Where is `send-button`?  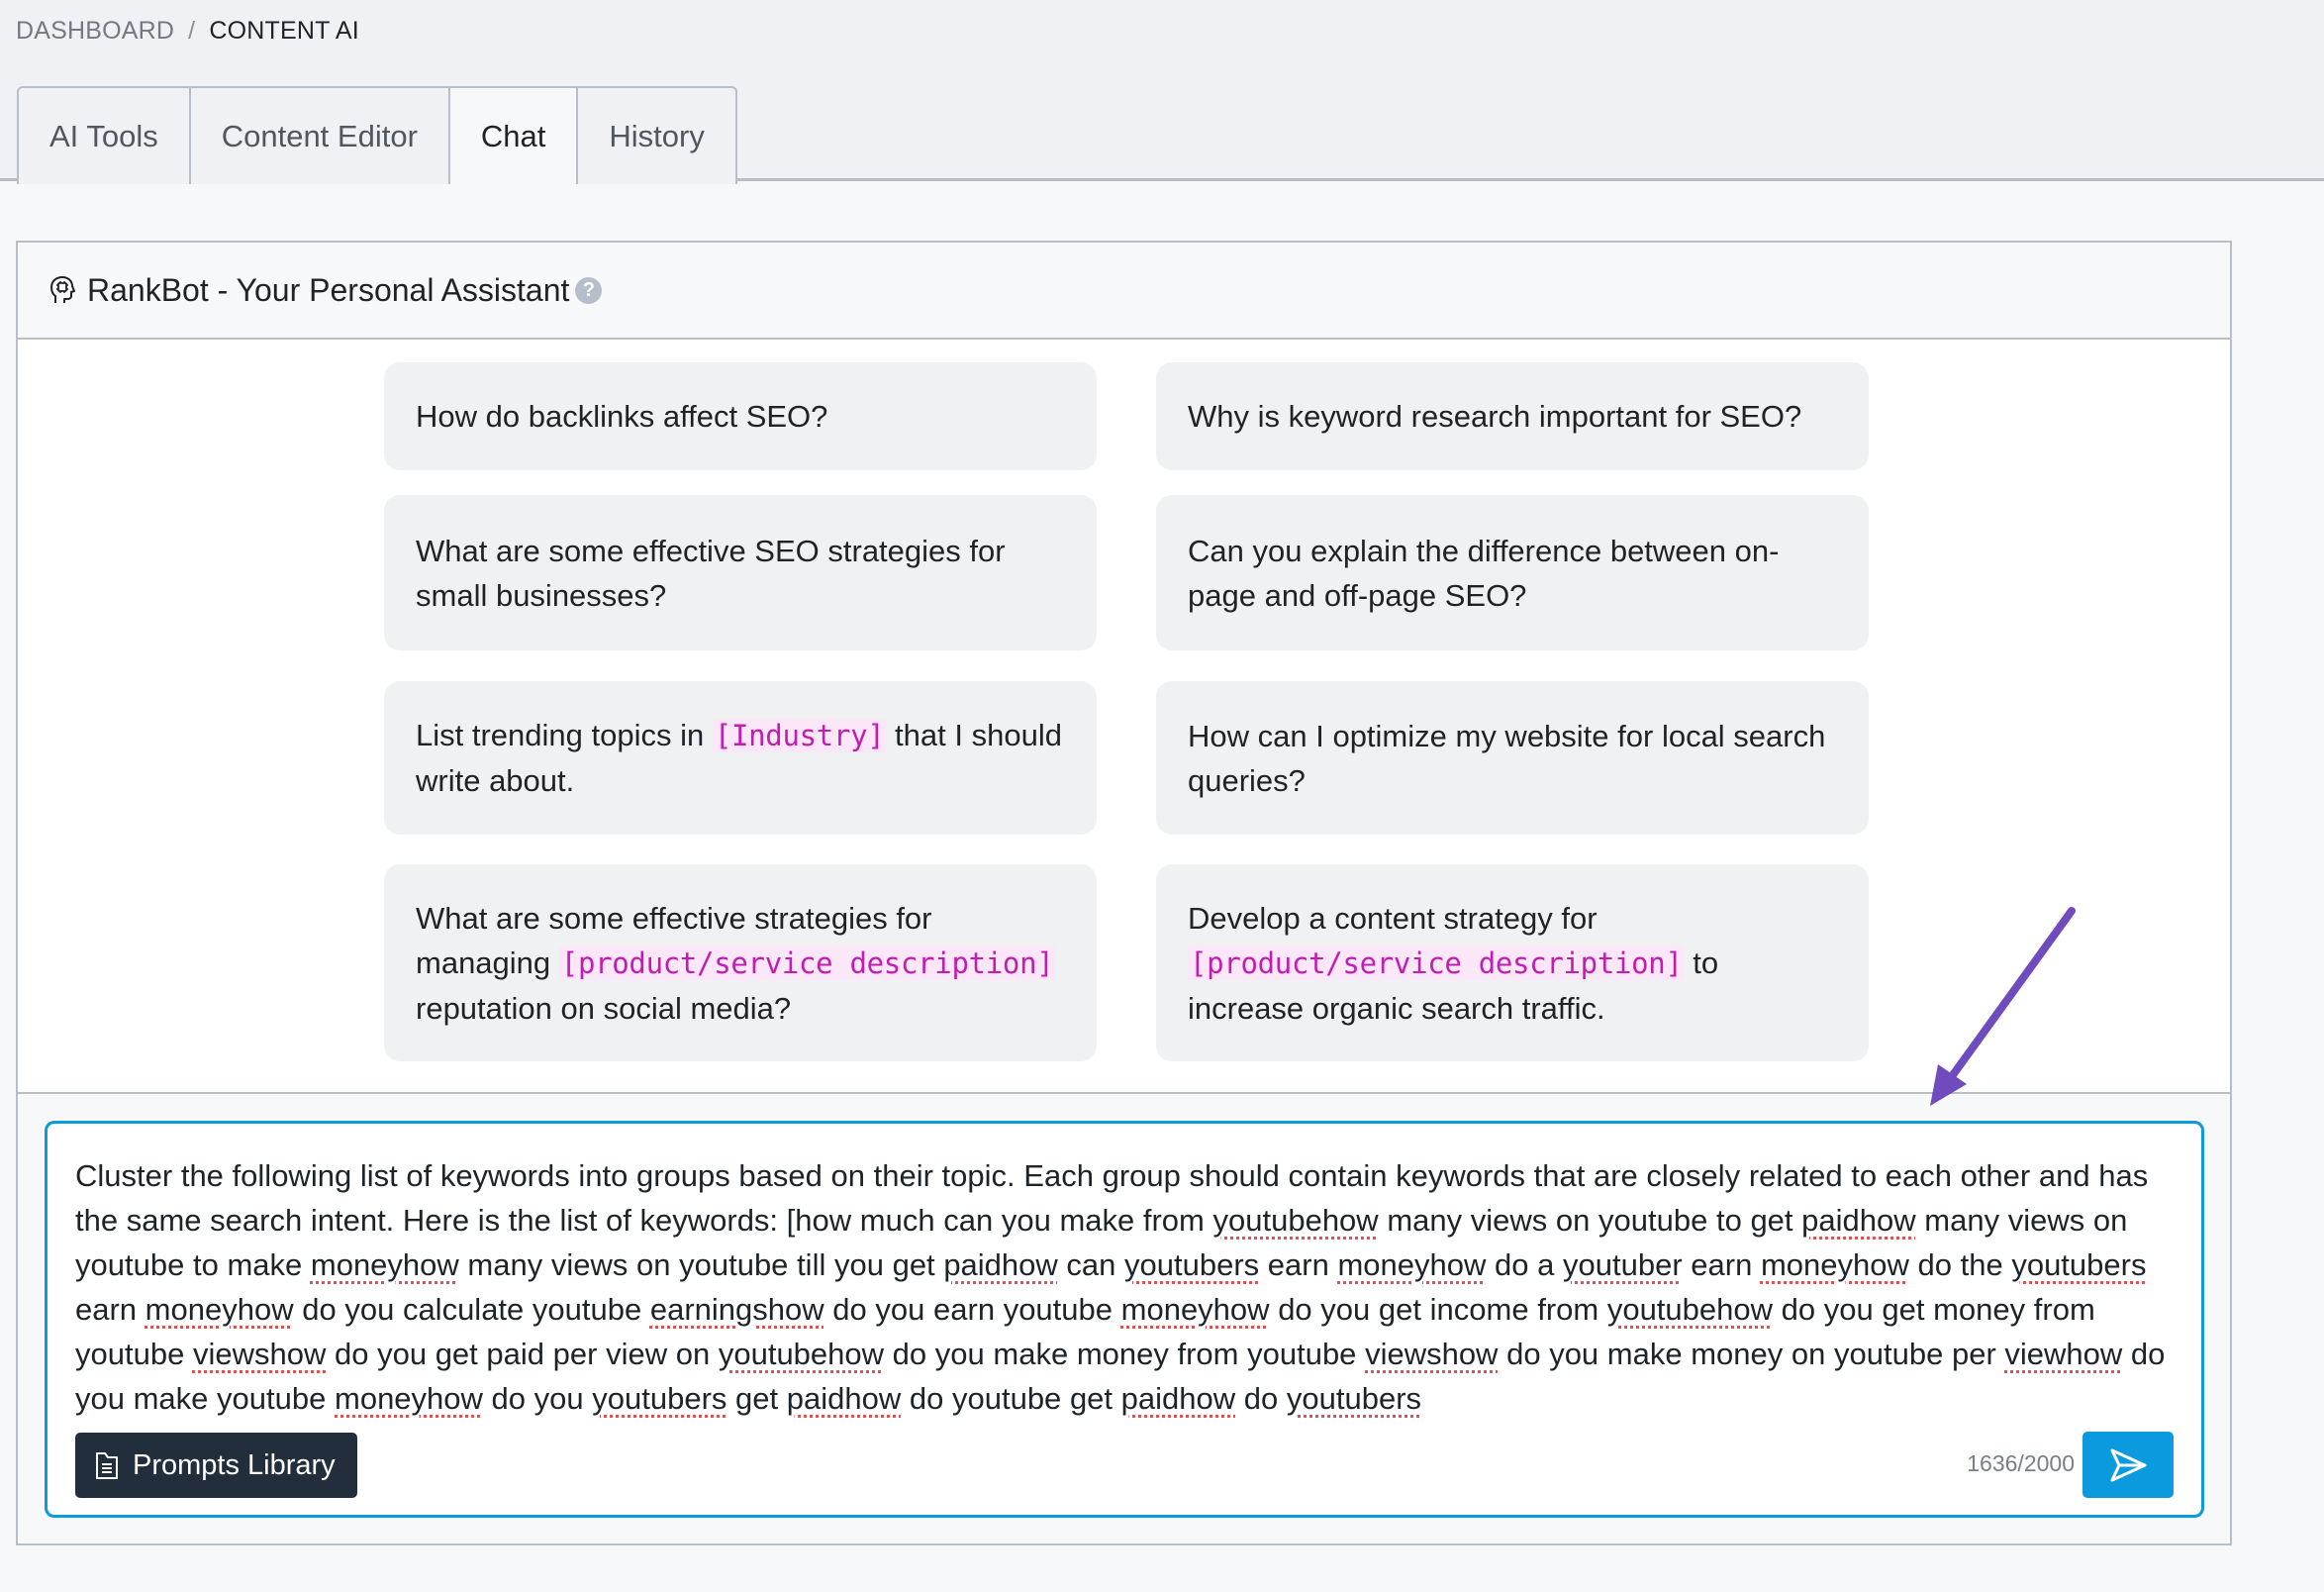
send-button is located at coordinates (2128, 1465).